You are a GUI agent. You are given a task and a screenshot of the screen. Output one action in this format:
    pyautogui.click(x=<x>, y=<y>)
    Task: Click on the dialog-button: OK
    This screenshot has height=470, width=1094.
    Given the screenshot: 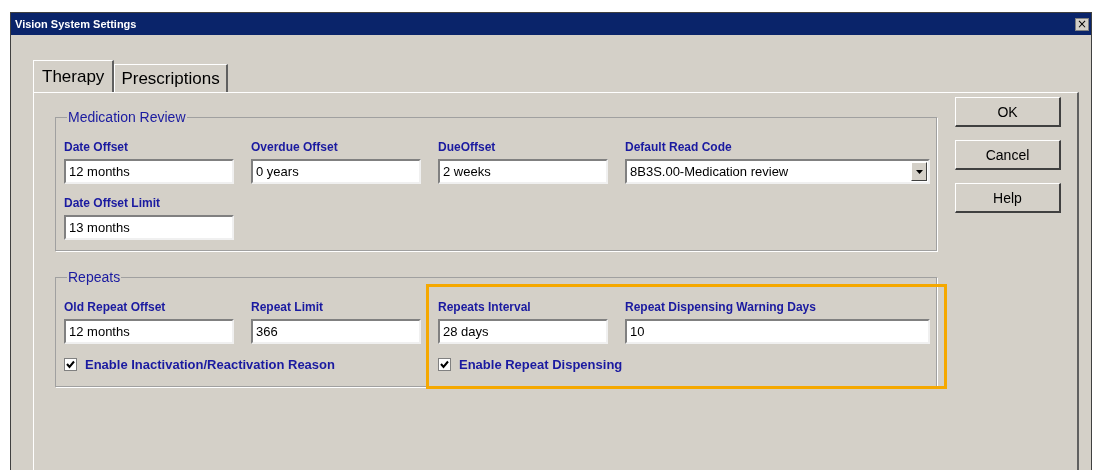 What is the action you would take?
    pyautogui.click(x=1008, y=112)
    